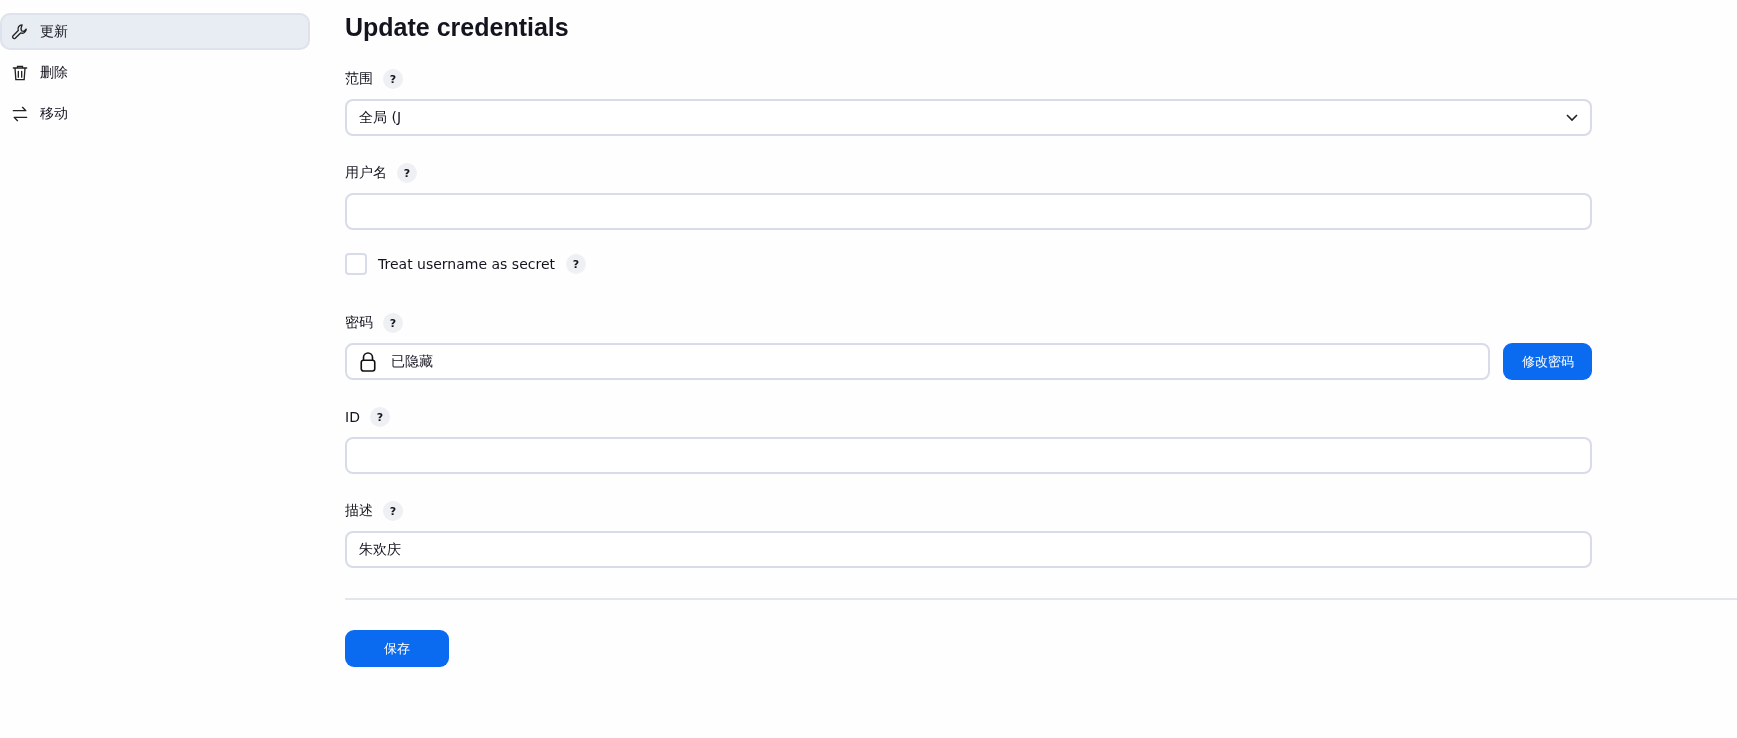  What do you see at coordinates (1547, 361) in the screenshot?
I see `change-password-button: 修改密码` at bounding box center [1547, 361].